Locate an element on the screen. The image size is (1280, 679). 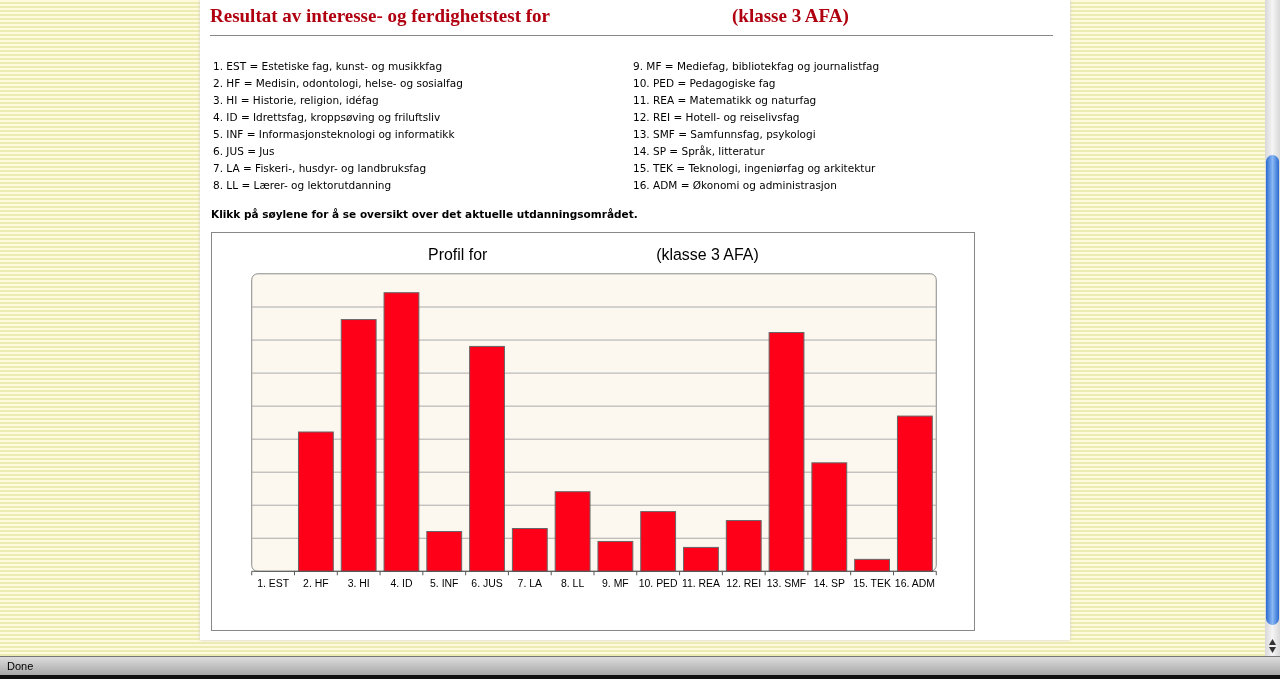
scroll-down-icon is located at coordinates (1272, 650).